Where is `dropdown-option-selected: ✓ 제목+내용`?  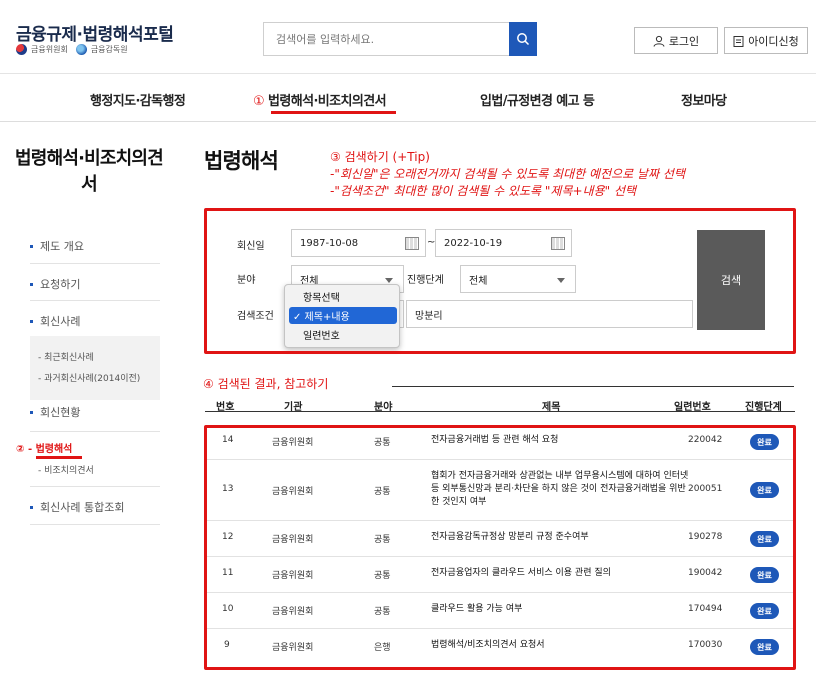
dropdown-option-selected: ✓ 제목+내용 is located at coordinates (343, 315).